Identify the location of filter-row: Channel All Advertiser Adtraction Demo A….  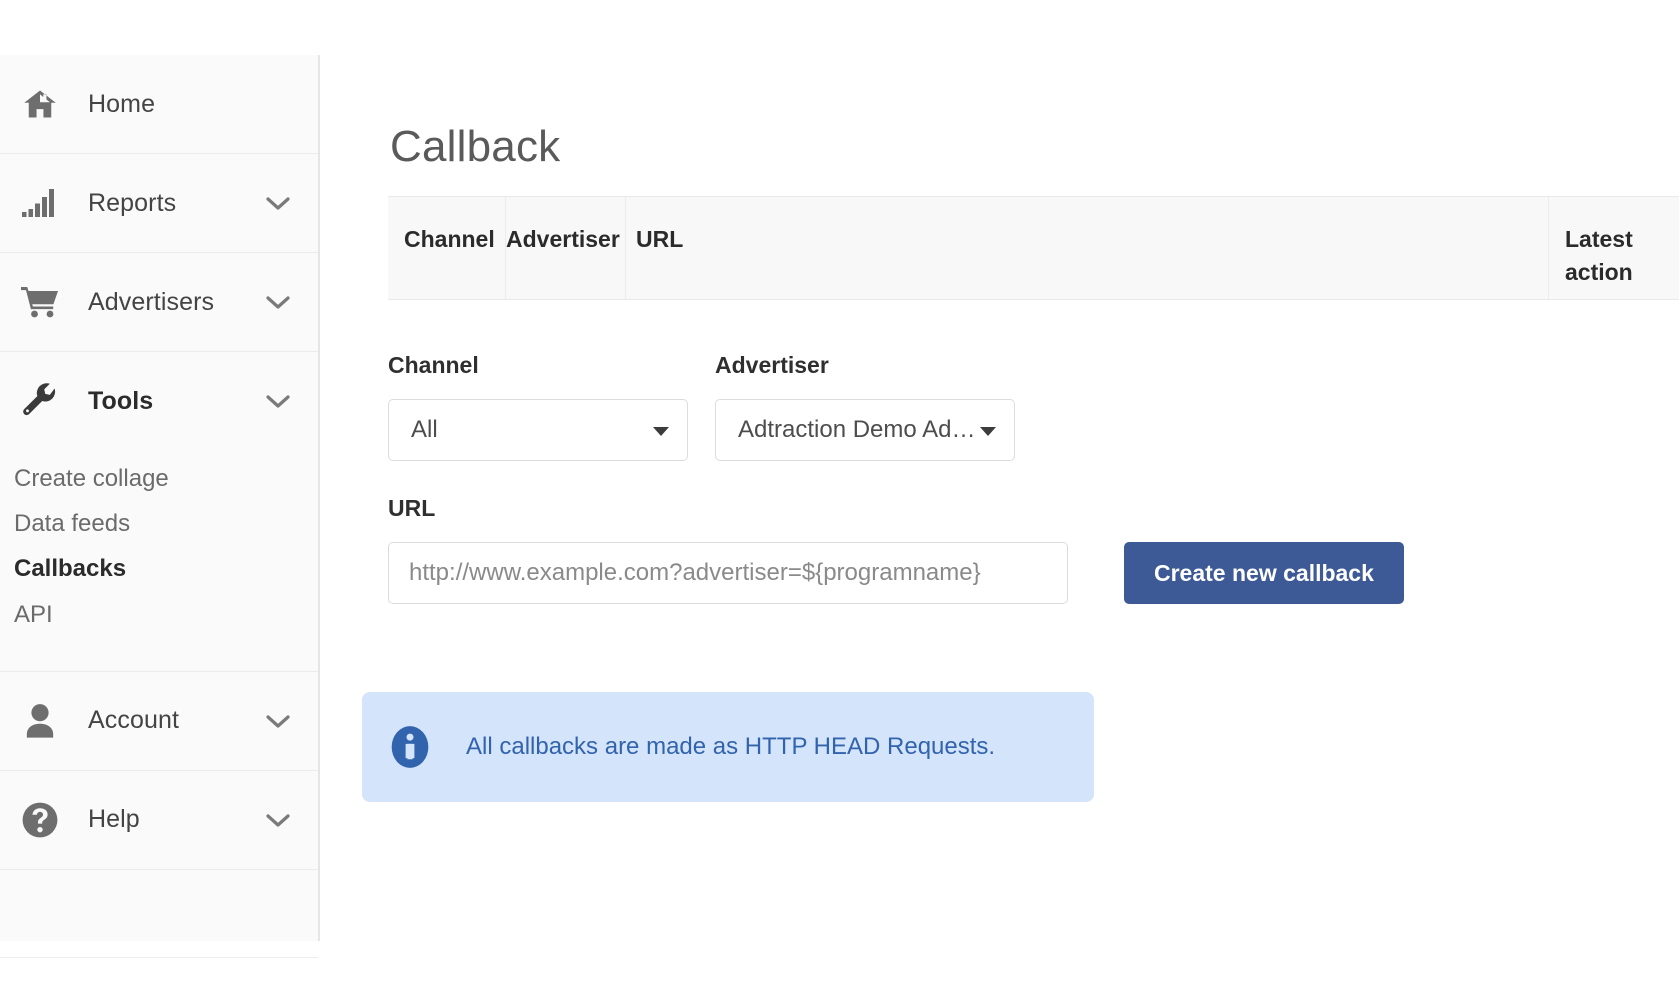
(701, 406).